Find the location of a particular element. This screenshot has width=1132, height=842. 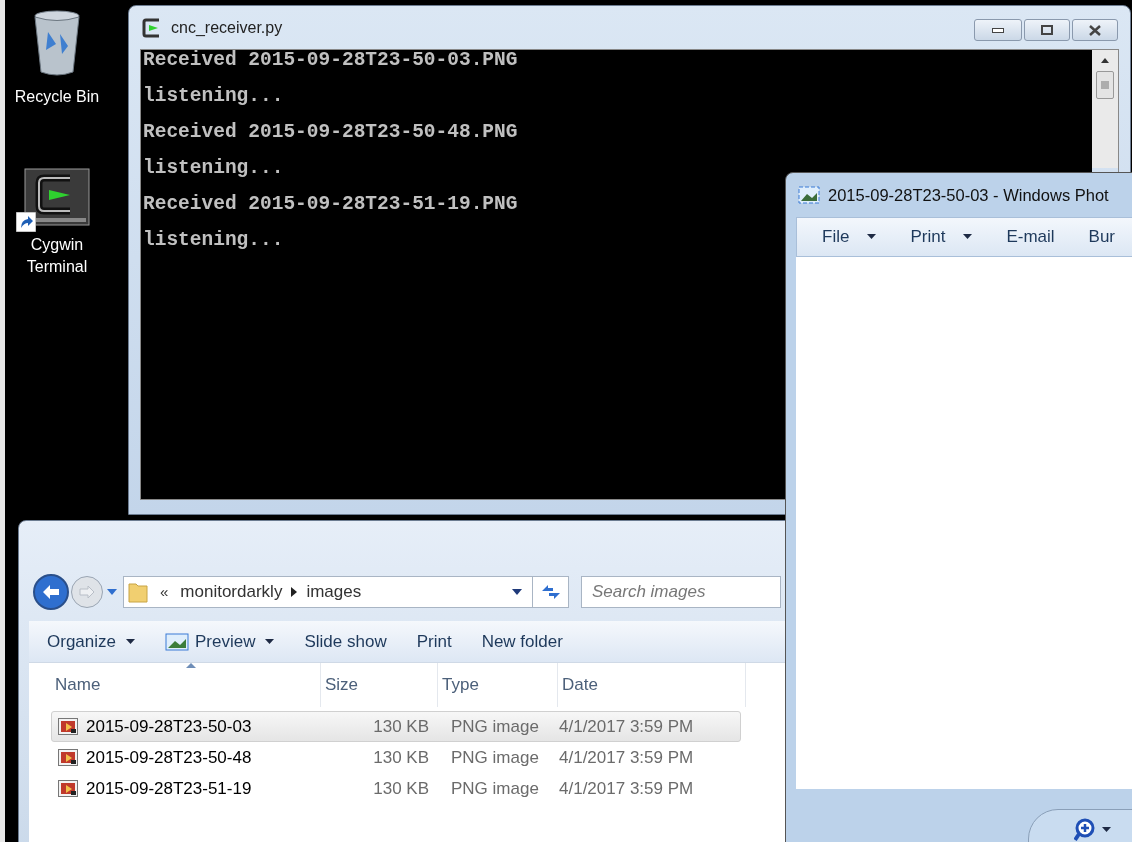

back-arrow-icon is located at coordinates (51, 592).